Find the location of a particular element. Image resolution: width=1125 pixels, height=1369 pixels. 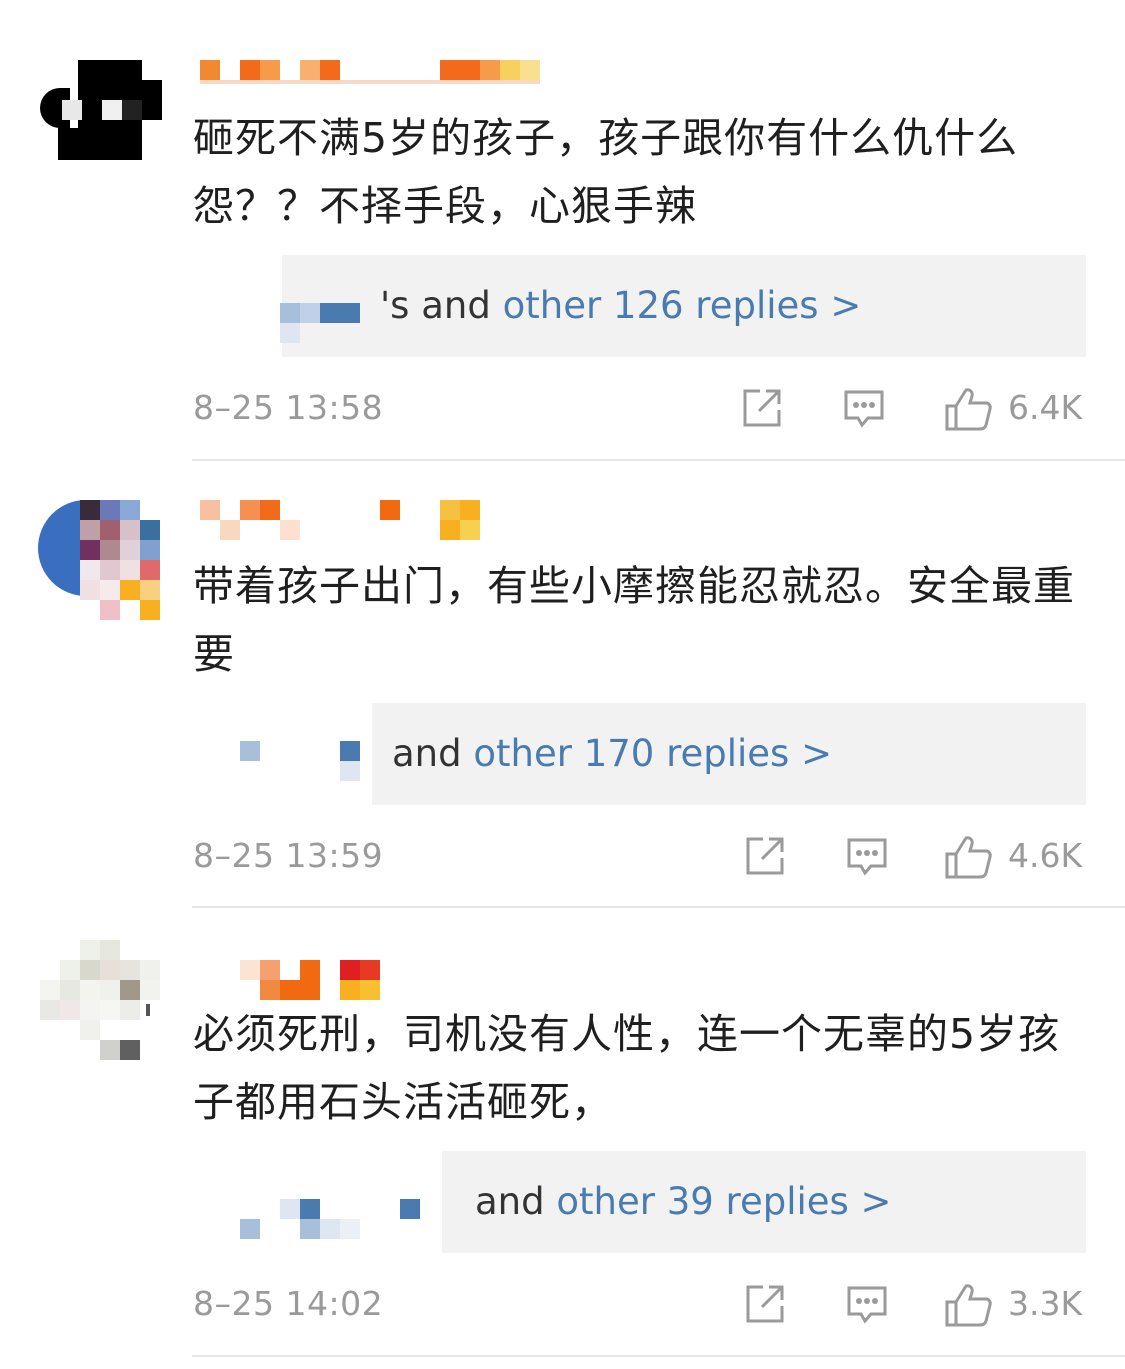

replies-box: and other 170 replies > is located at coordinates (639, 754).